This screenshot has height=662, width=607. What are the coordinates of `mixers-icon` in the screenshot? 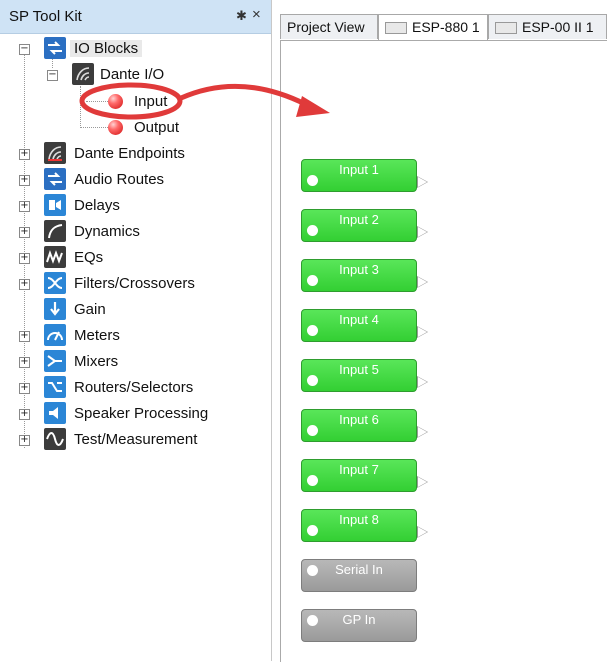 It's located at (55, 361).